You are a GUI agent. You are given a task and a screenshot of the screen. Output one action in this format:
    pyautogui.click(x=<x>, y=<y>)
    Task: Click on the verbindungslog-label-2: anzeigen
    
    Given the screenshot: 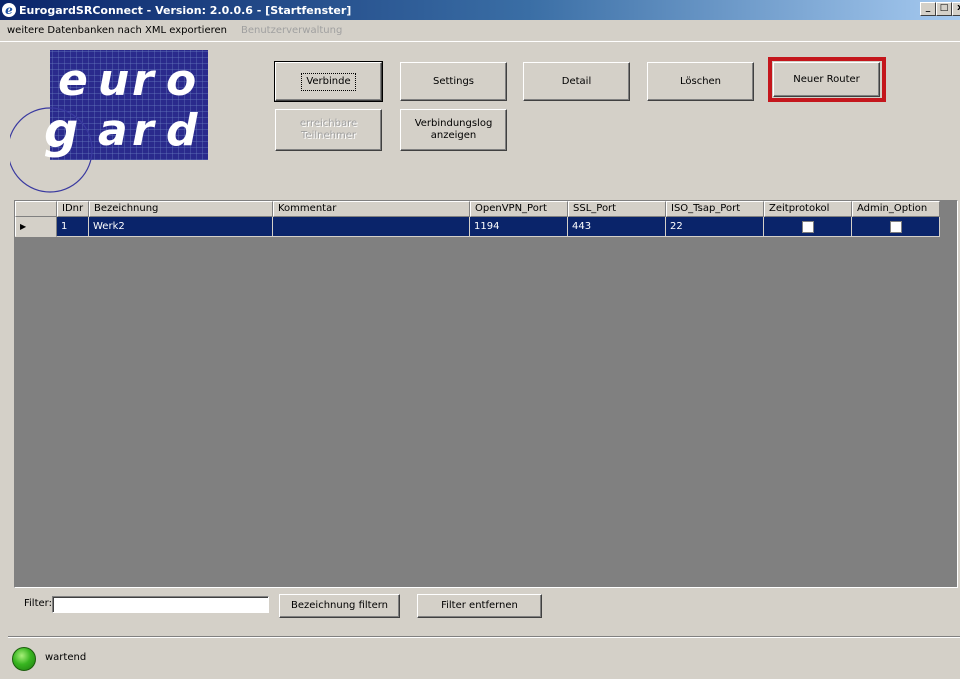 What is the action you would take?
    pyautogui.click(x=453, y=135)
    